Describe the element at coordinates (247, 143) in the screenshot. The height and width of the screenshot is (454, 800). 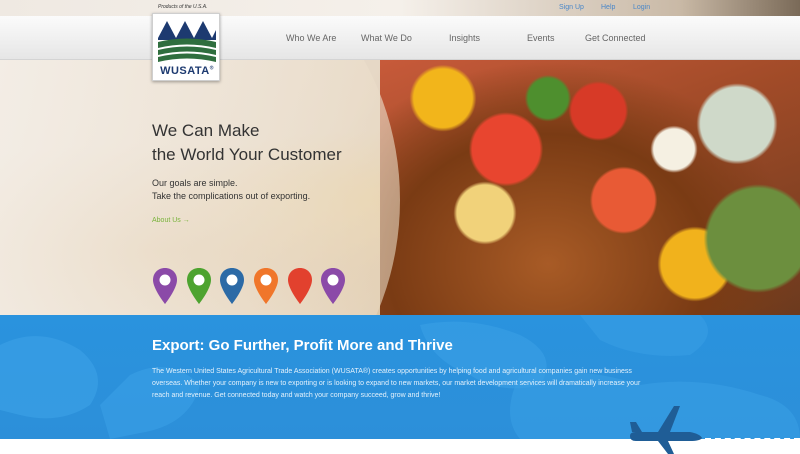
I see `hero-title: We Can Make the World Your Customer` at that location.